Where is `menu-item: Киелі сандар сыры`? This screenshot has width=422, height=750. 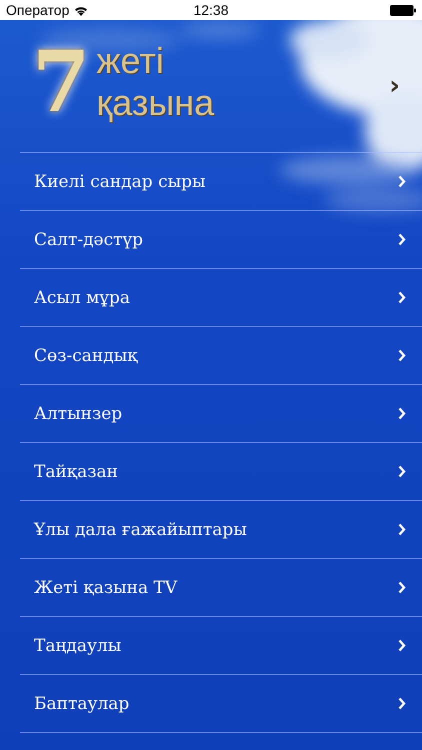 menu-item: Киелі сандар сыры is located at coordinates (221, 181).